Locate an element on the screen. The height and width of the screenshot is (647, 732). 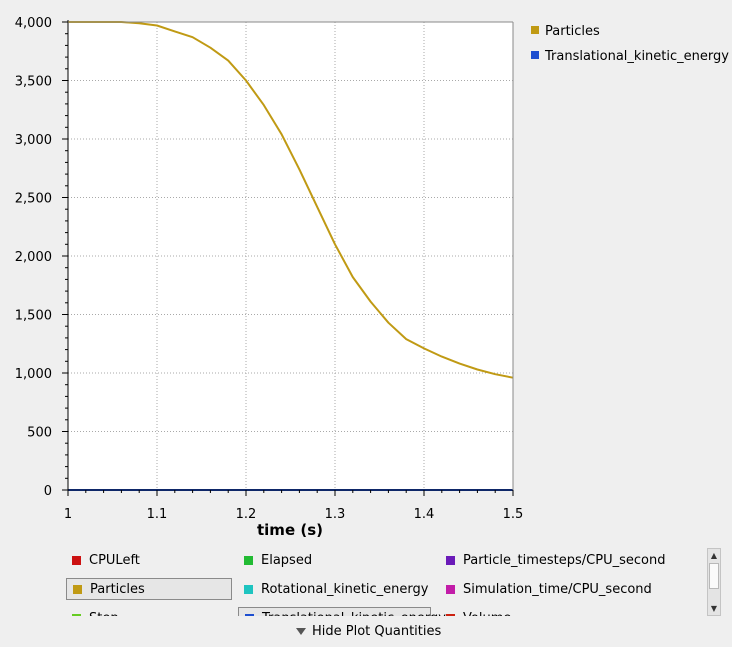
x-tick-label: 1.4 is located at coordinates (424, 514).